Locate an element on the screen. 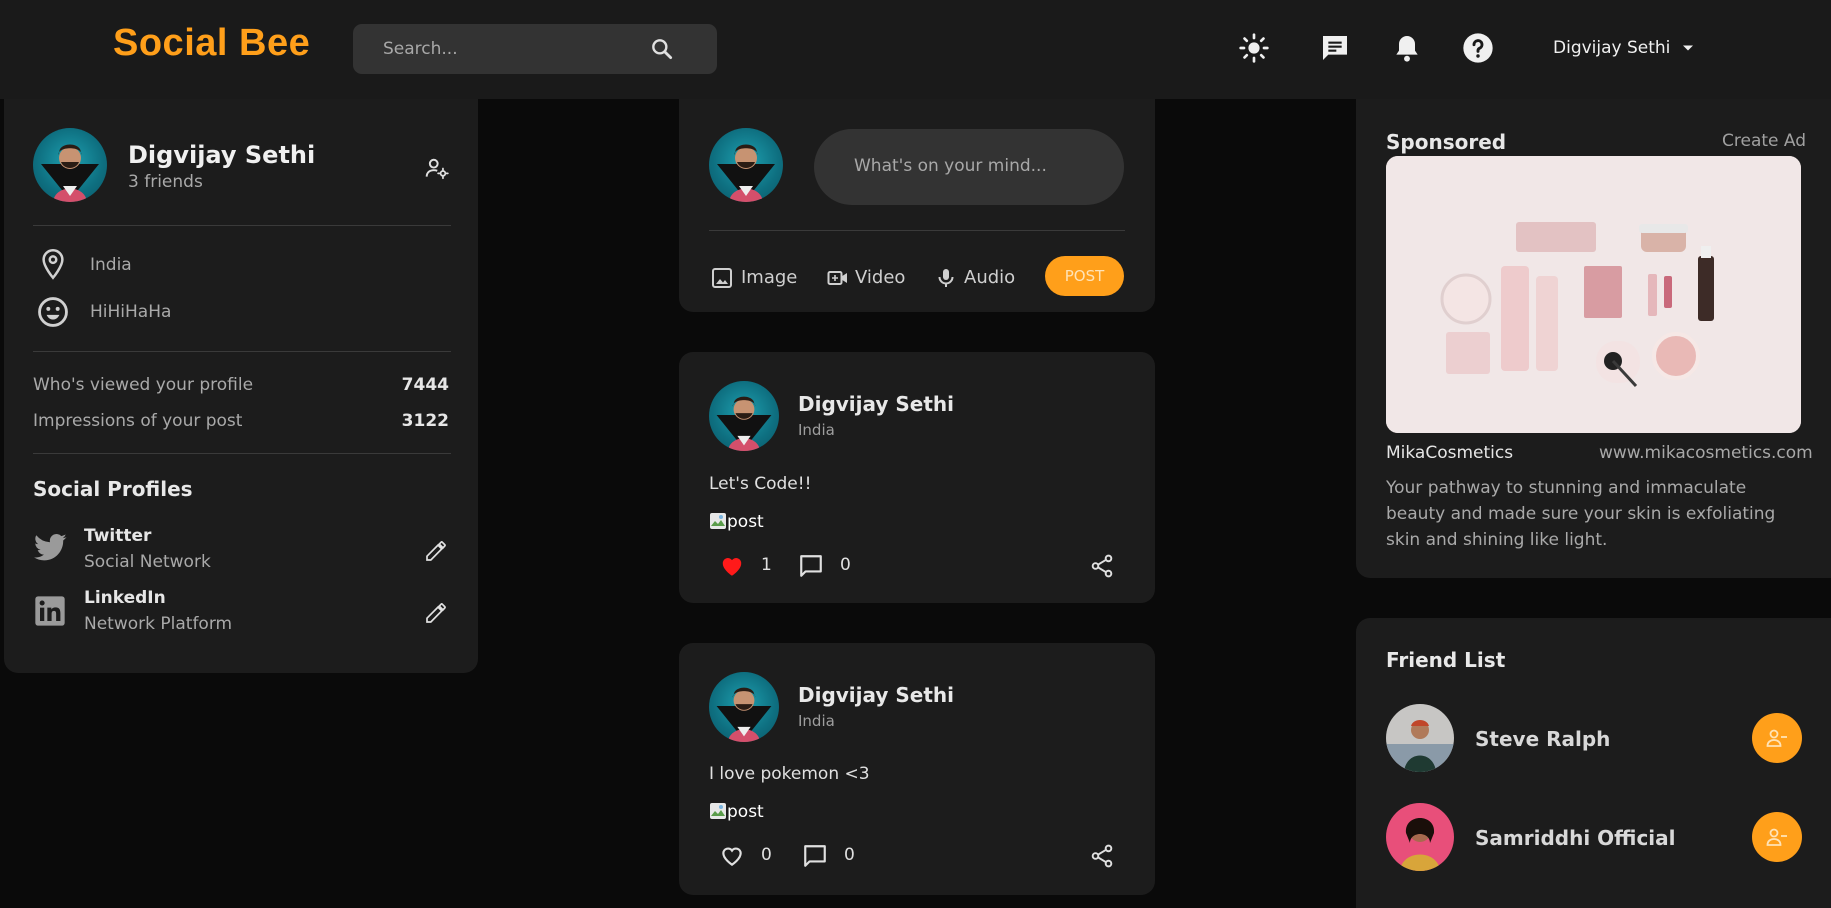  create-ad-link: Create Ad is located at coordinates (1764, 141).